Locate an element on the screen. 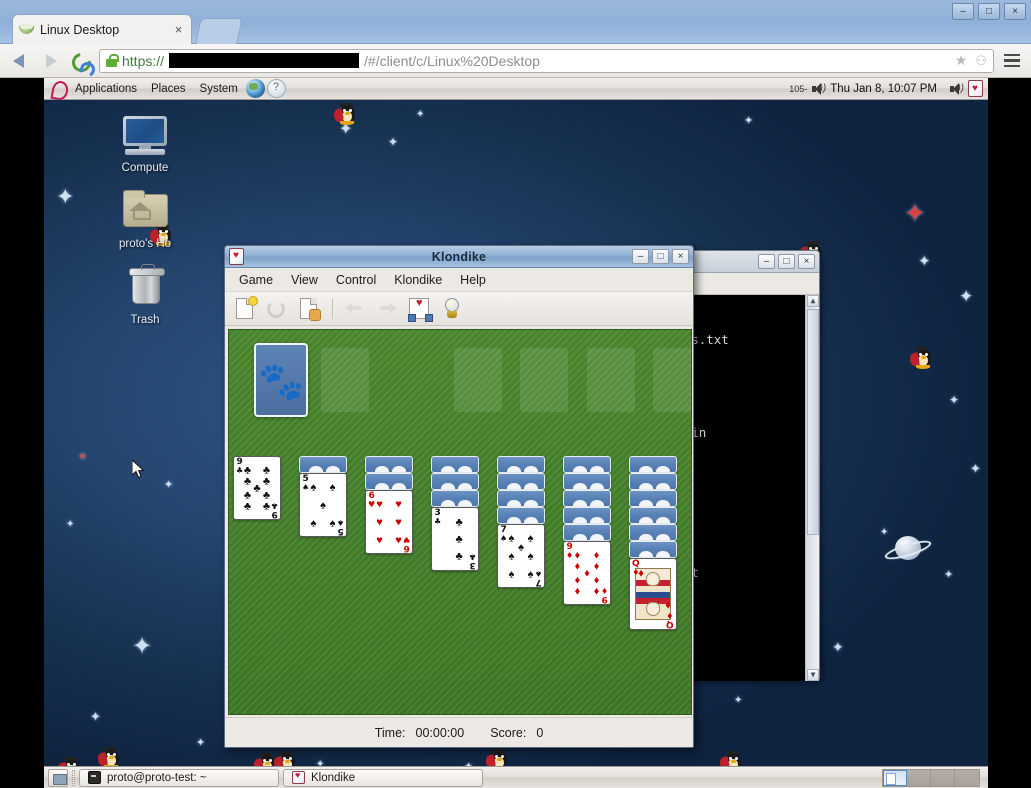 The image size is (1031, 788). star-decoration: ✦ is located at coordinates (142, 646).